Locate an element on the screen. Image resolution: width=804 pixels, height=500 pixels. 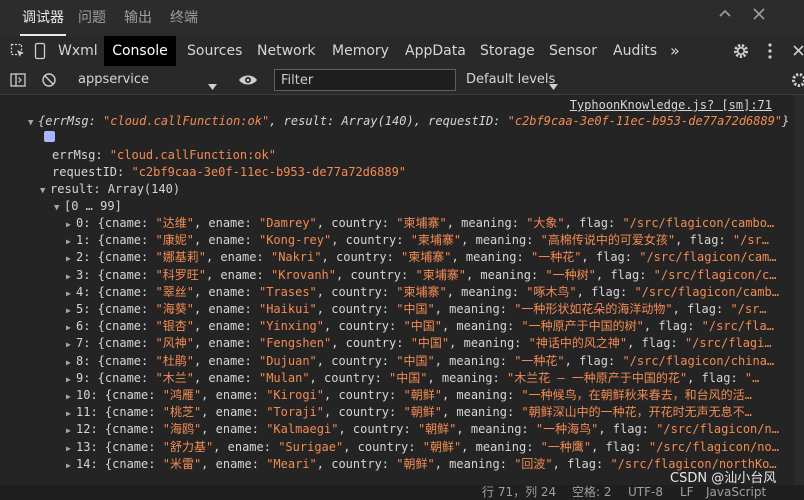
log-levels-dropdown: Default levels is located at coordinates (516, 80).